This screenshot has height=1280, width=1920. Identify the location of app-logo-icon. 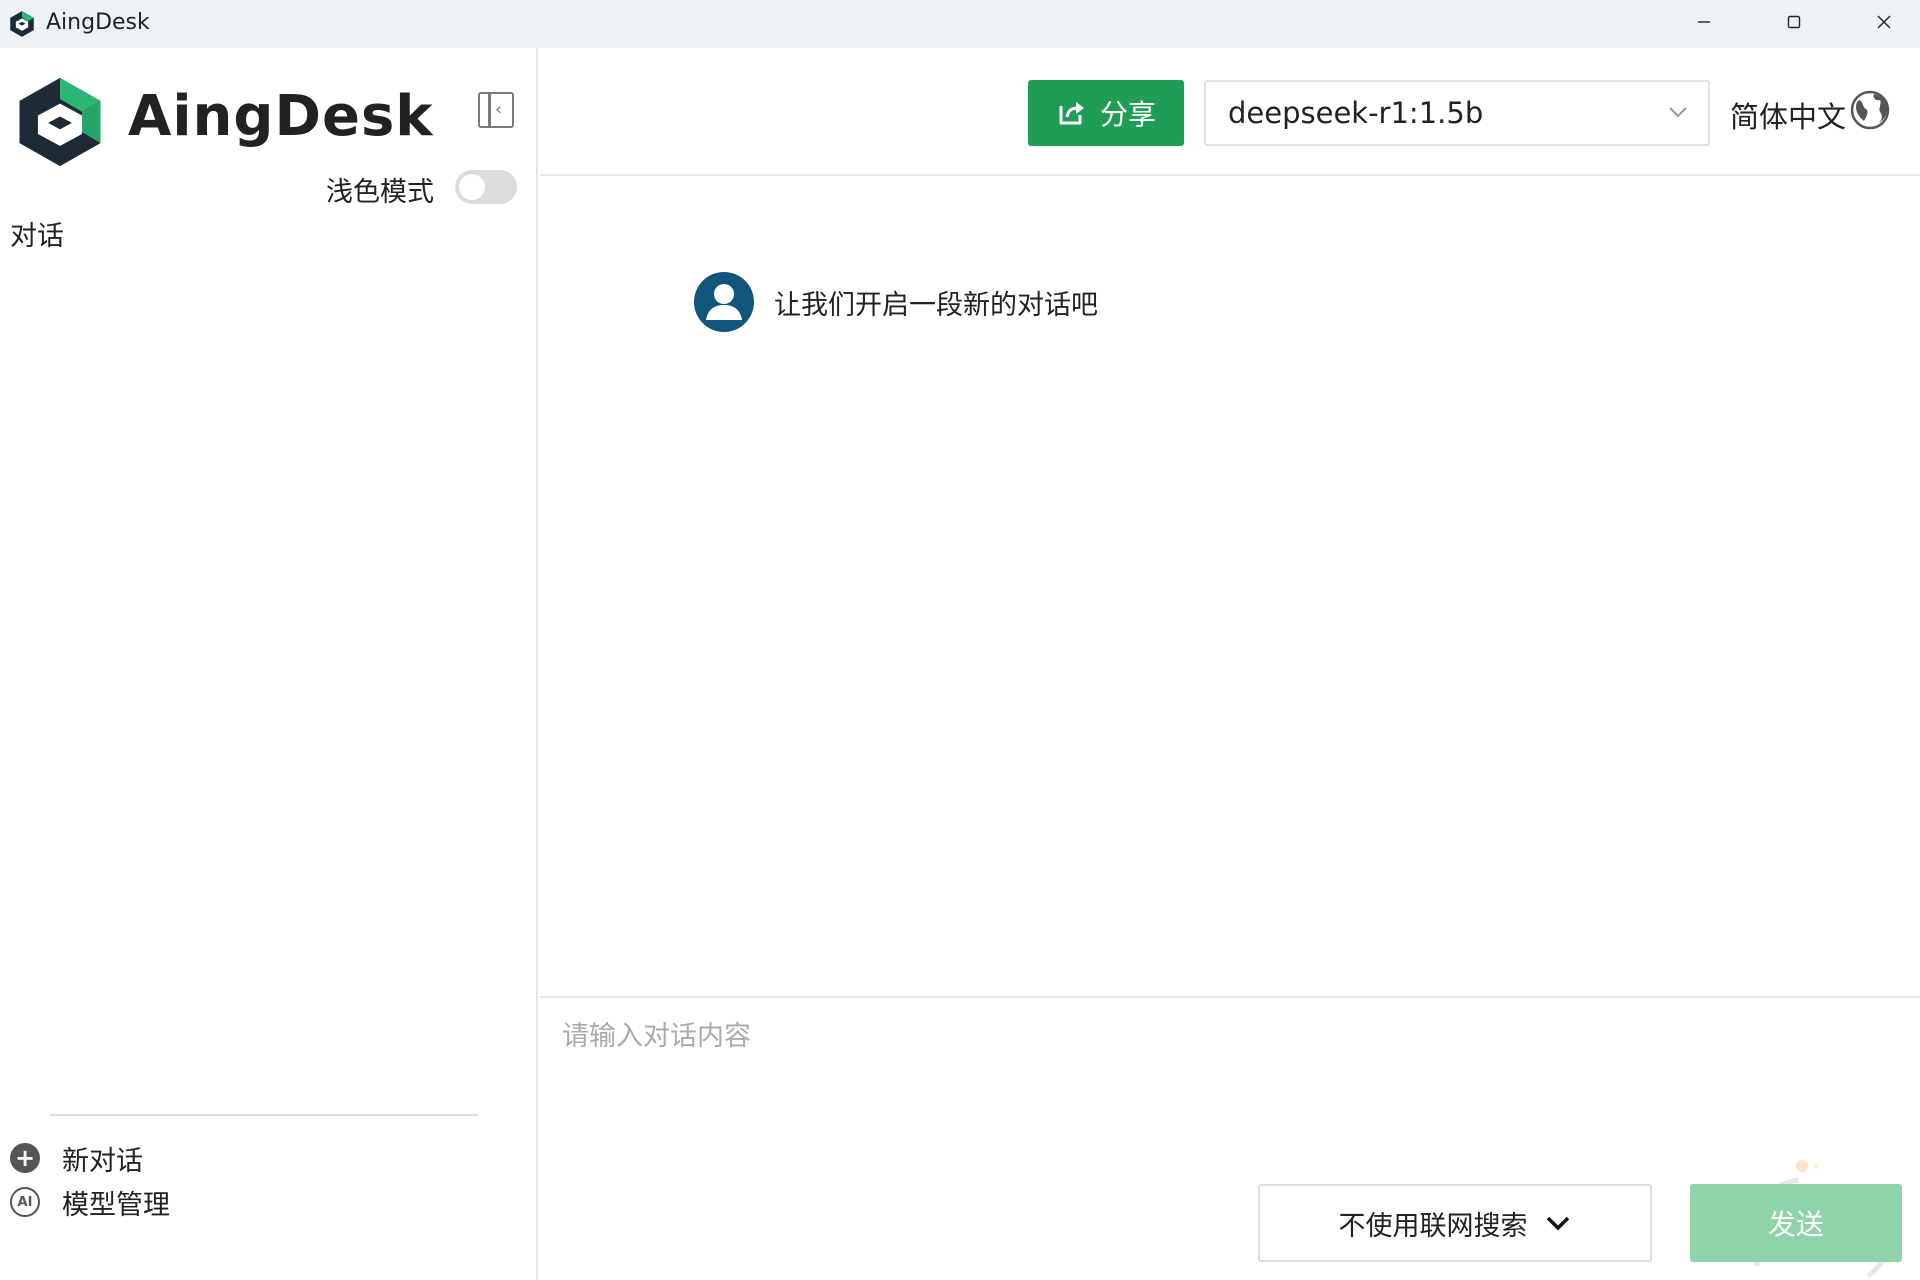
(22, 24).